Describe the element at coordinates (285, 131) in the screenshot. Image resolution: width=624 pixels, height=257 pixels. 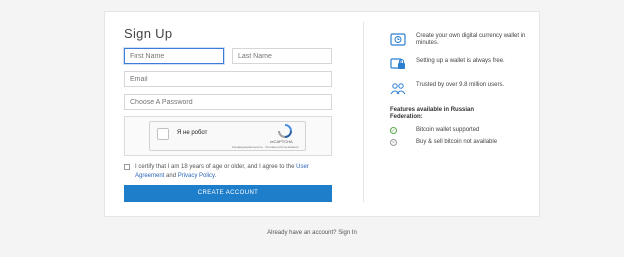
I see `recaptcha-logo-icon` at that location.